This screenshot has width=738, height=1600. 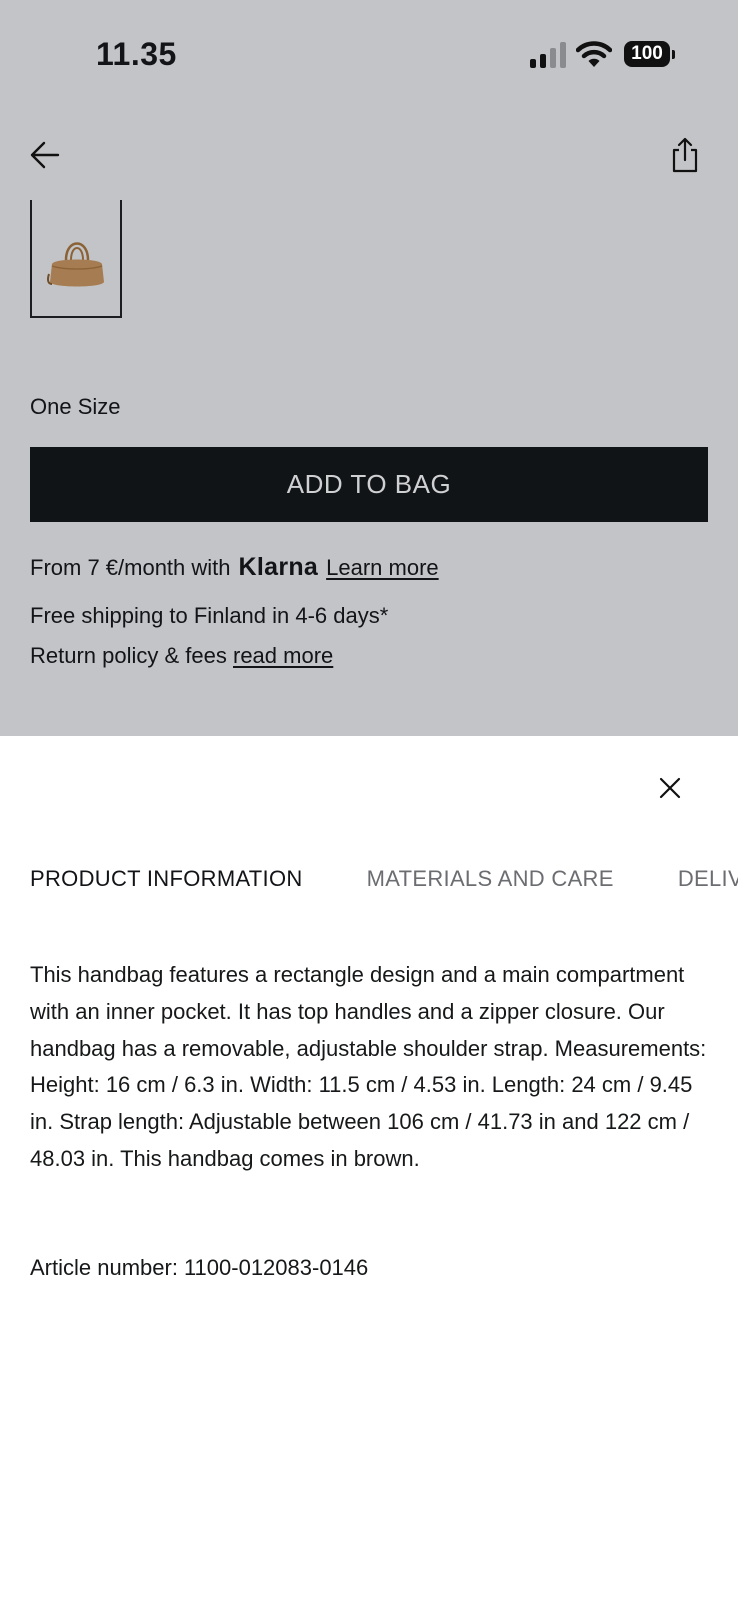 I want to click on tab-materials-and-care: MATERIALS AND CARE, so click(x=490, y=879).